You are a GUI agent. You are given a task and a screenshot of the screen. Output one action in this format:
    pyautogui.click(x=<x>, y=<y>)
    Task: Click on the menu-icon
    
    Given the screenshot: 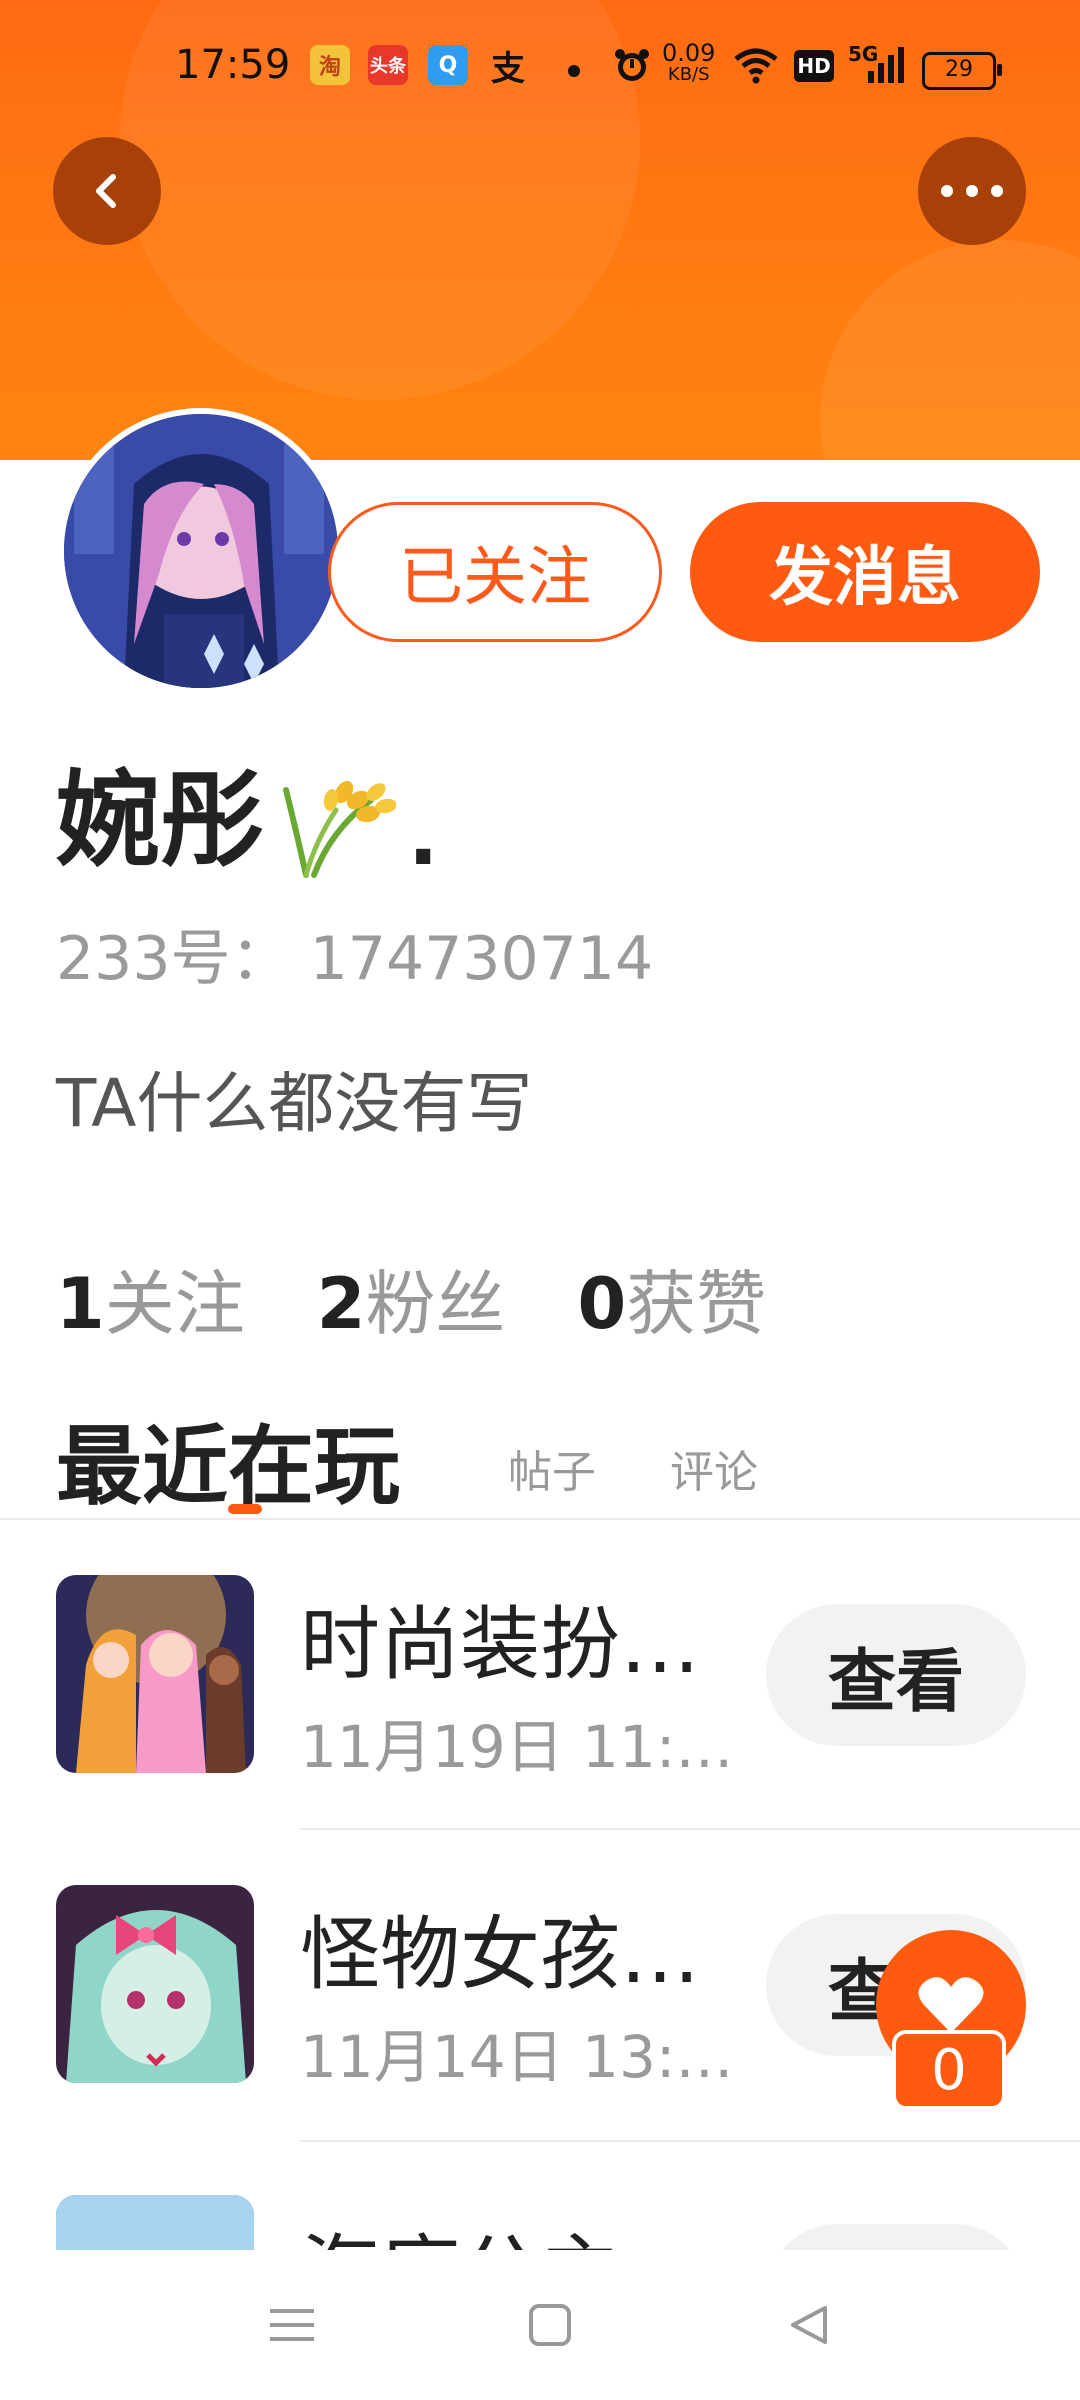 What is the action you would take?
    pyautogui.click(x=292, y=2325)
    